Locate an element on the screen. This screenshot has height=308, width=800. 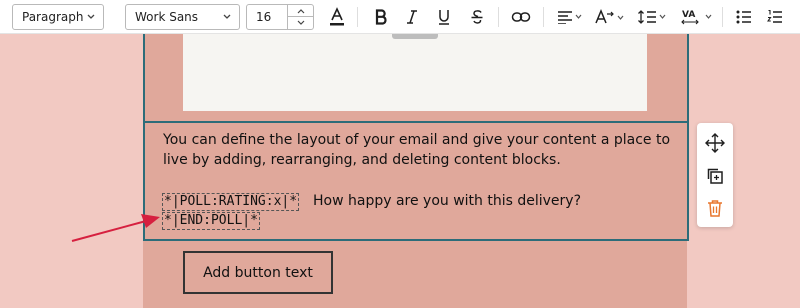
font-family-value: Work Sans is located at coordinates (167, 17).